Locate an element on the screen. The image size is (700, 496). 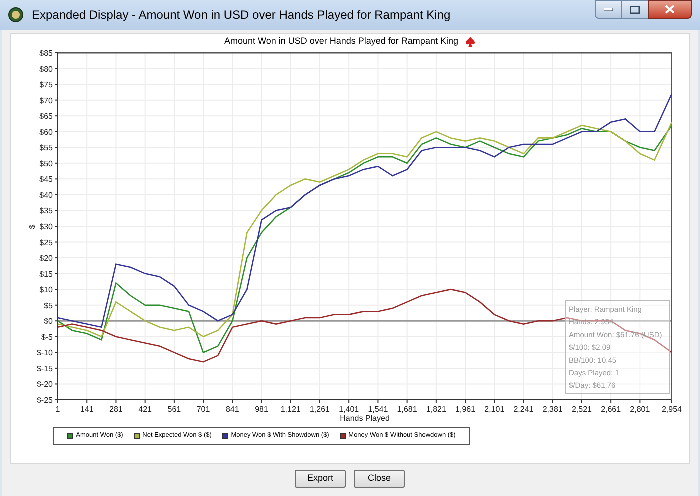
y-tick-label: $45 is located at coordinates (46, 179).